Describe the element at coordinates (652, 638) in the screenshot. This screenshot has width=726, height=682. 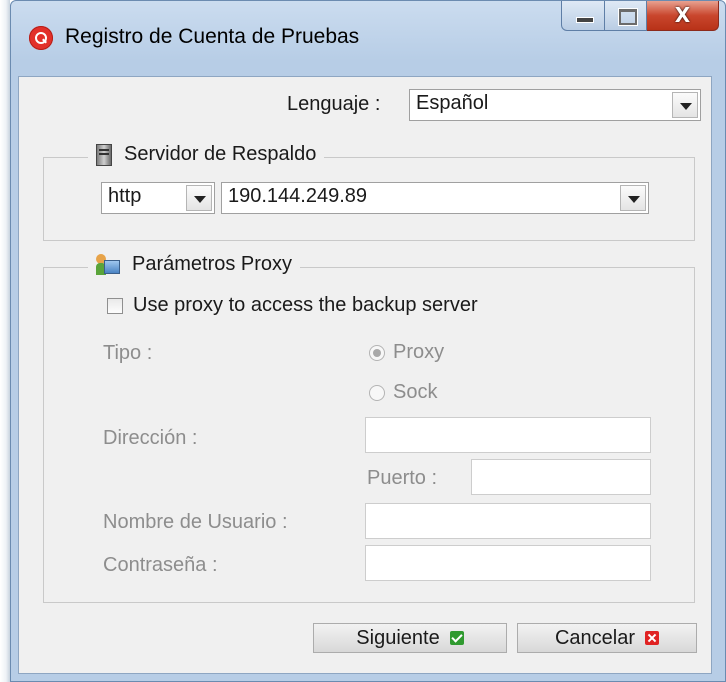
I see `cancel-x-icon` at that location.